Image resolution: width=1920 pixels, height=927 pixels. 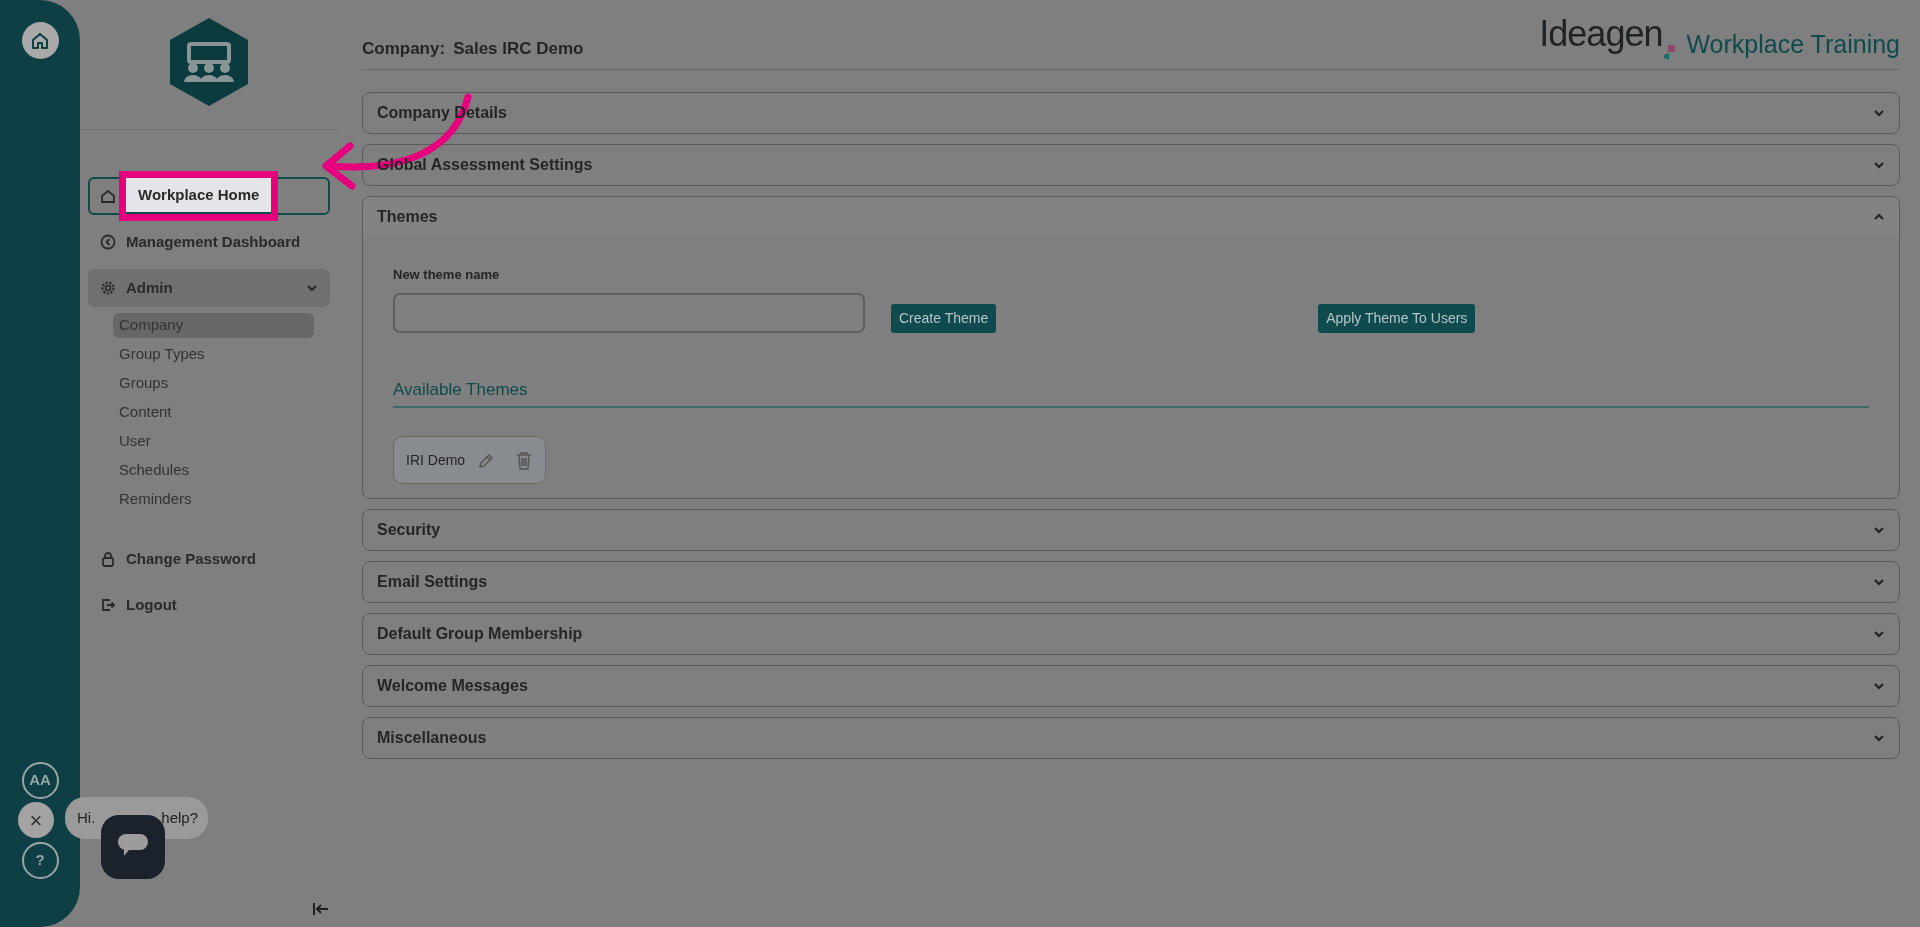 I want to click on gear-icon, so click(x=108, y=288).